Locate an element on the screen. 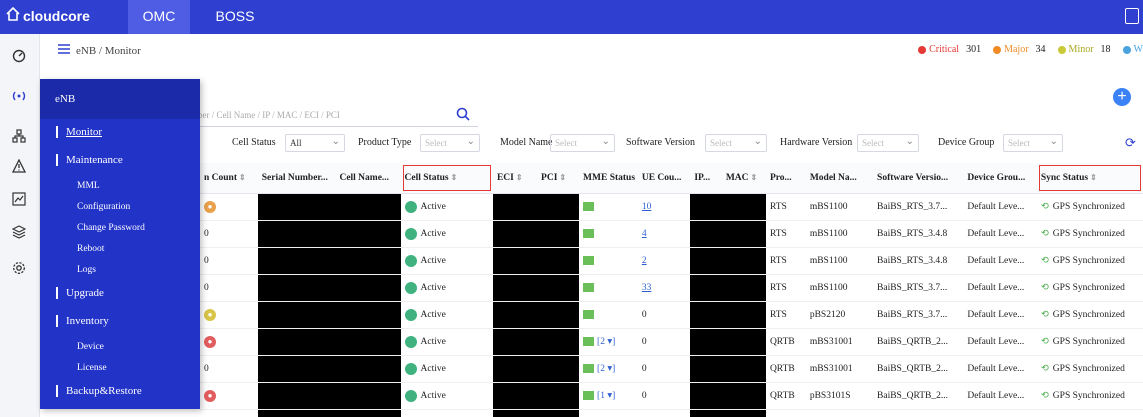 Image resolution: width=1143 pixels, height=417 pixels. logo: cloudcore is located at coordinates (48, 15).